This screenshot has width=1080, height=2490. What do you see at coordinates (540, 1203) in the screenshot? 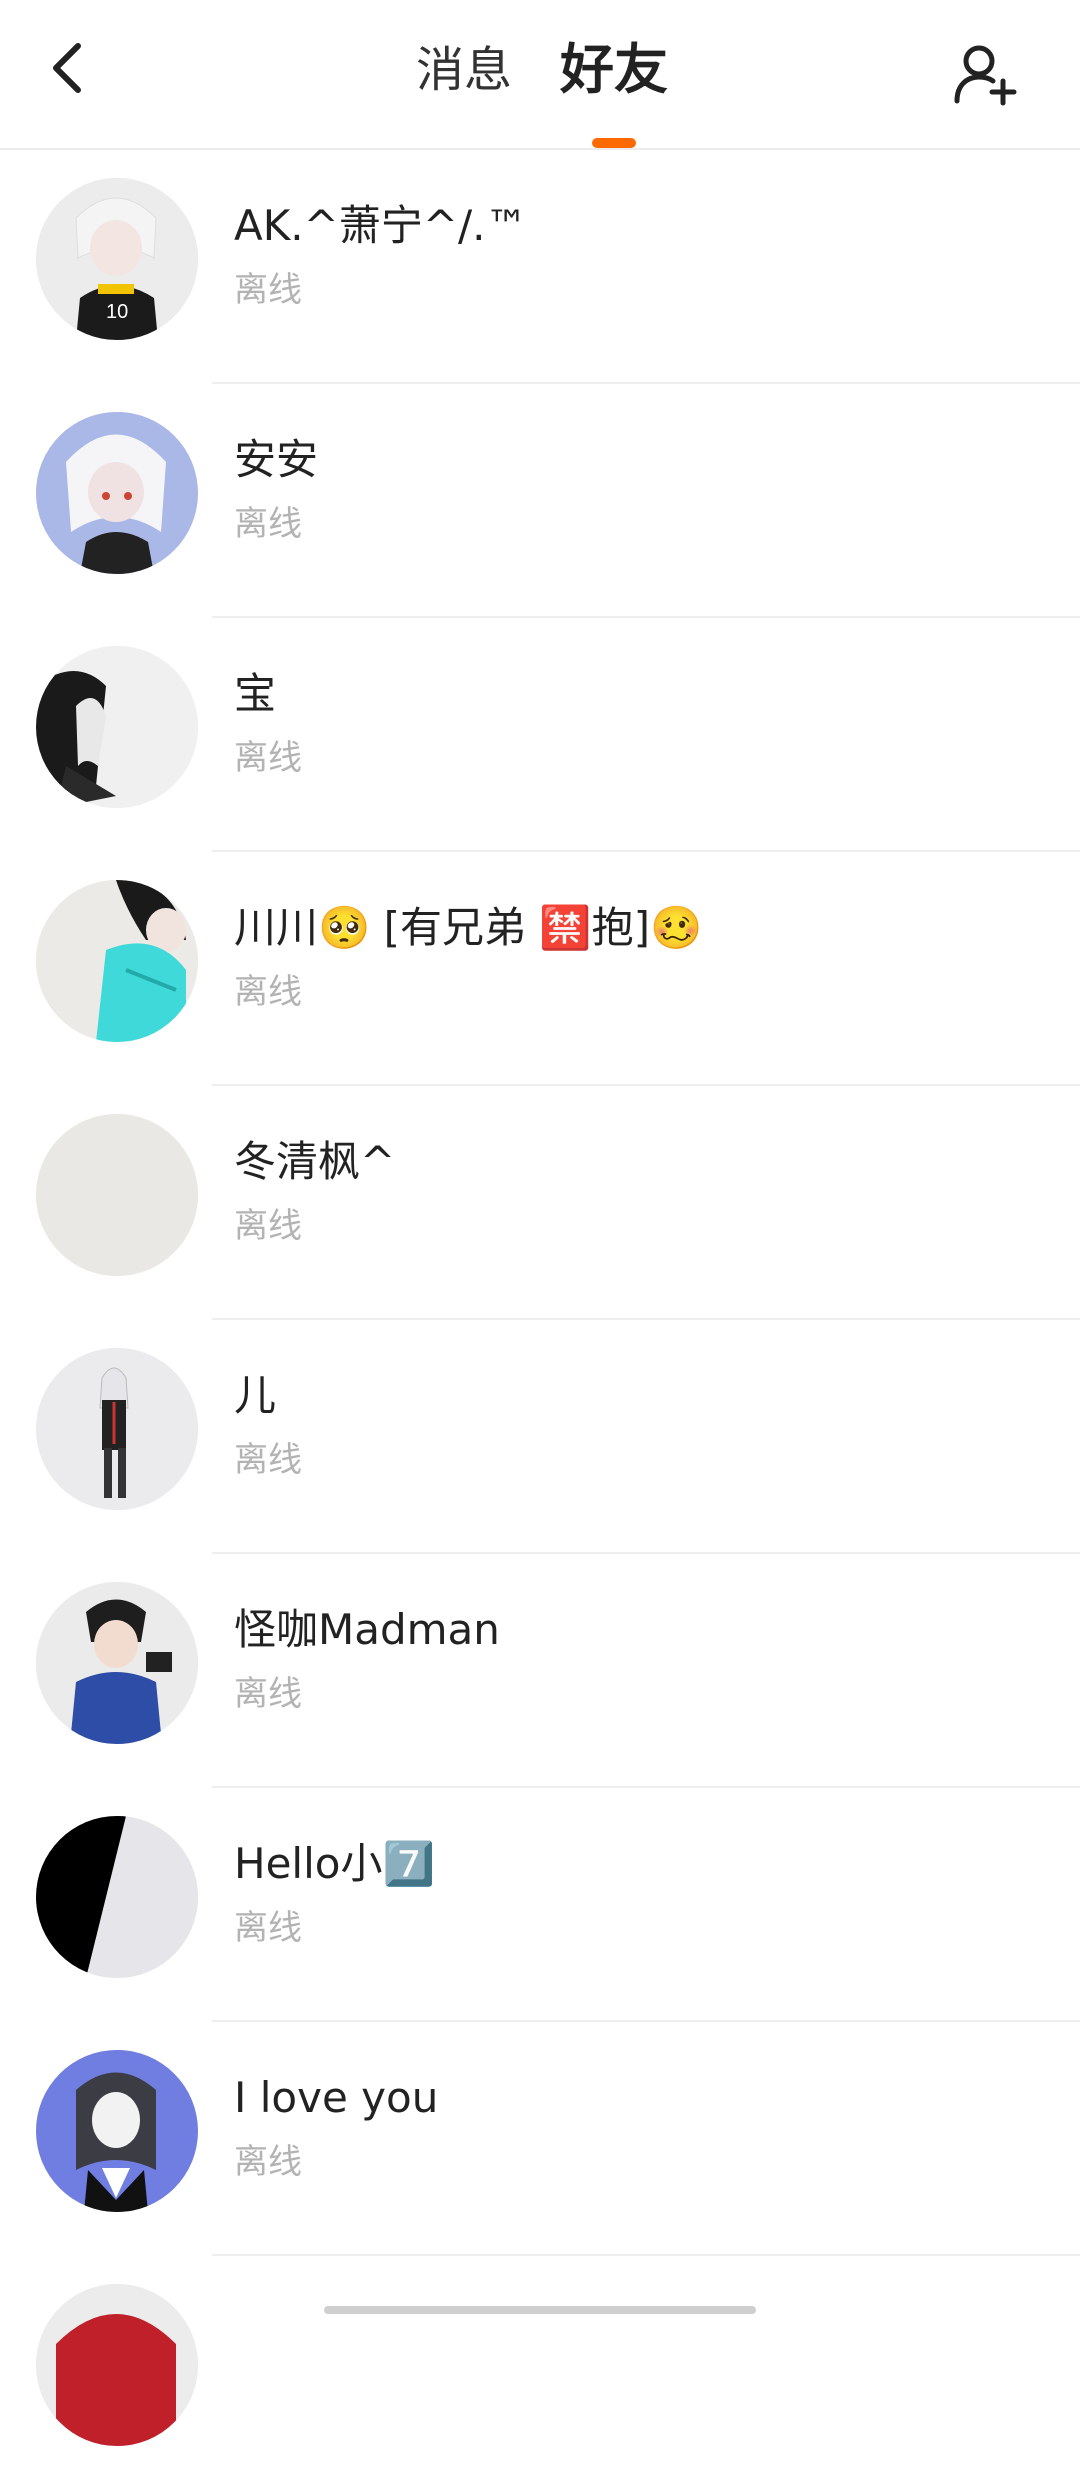
I see `friend-list-item: 冬清枫^ 离线` at bounding box center [540, 1203].